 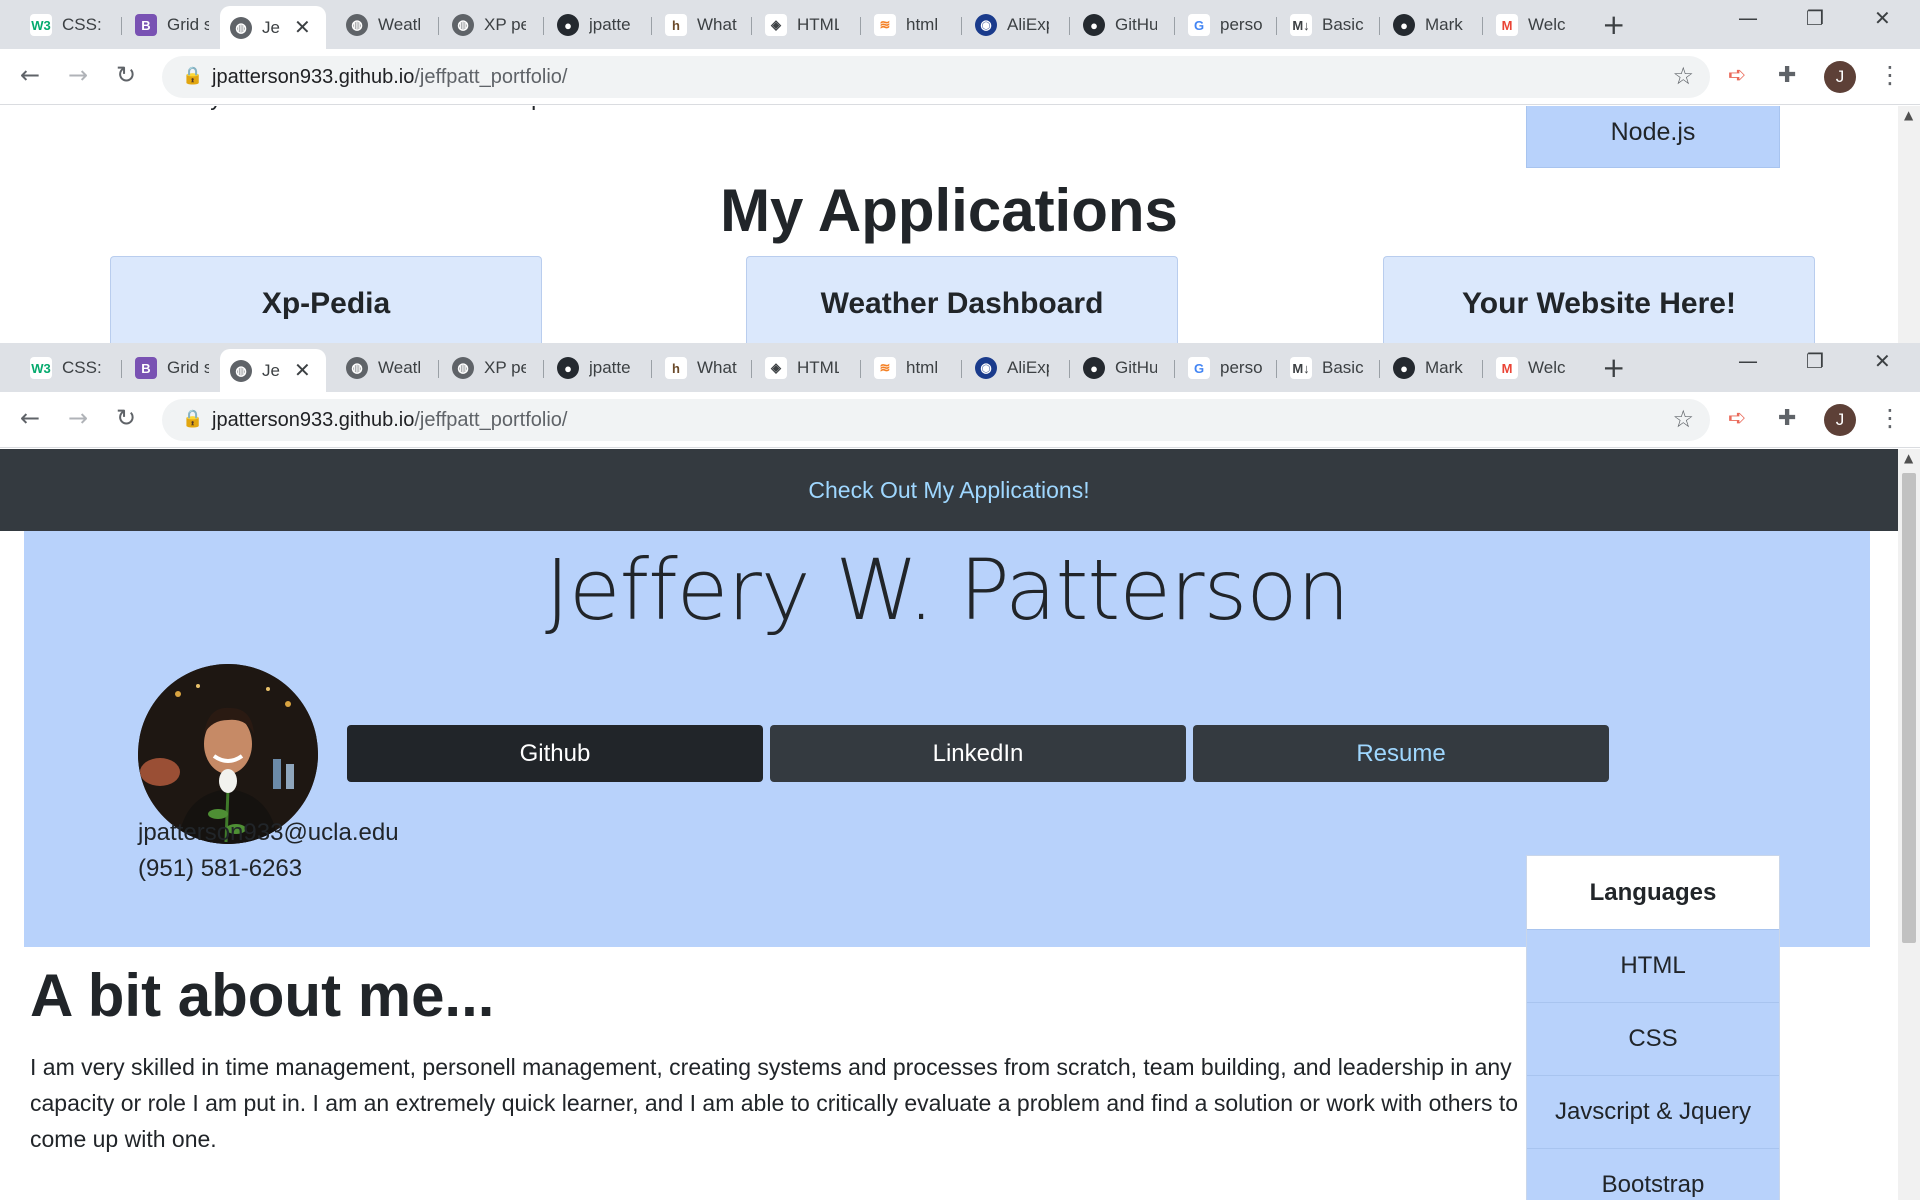 I want to click on linkedin-button: LinkedIn, so click(x=978, y=753).